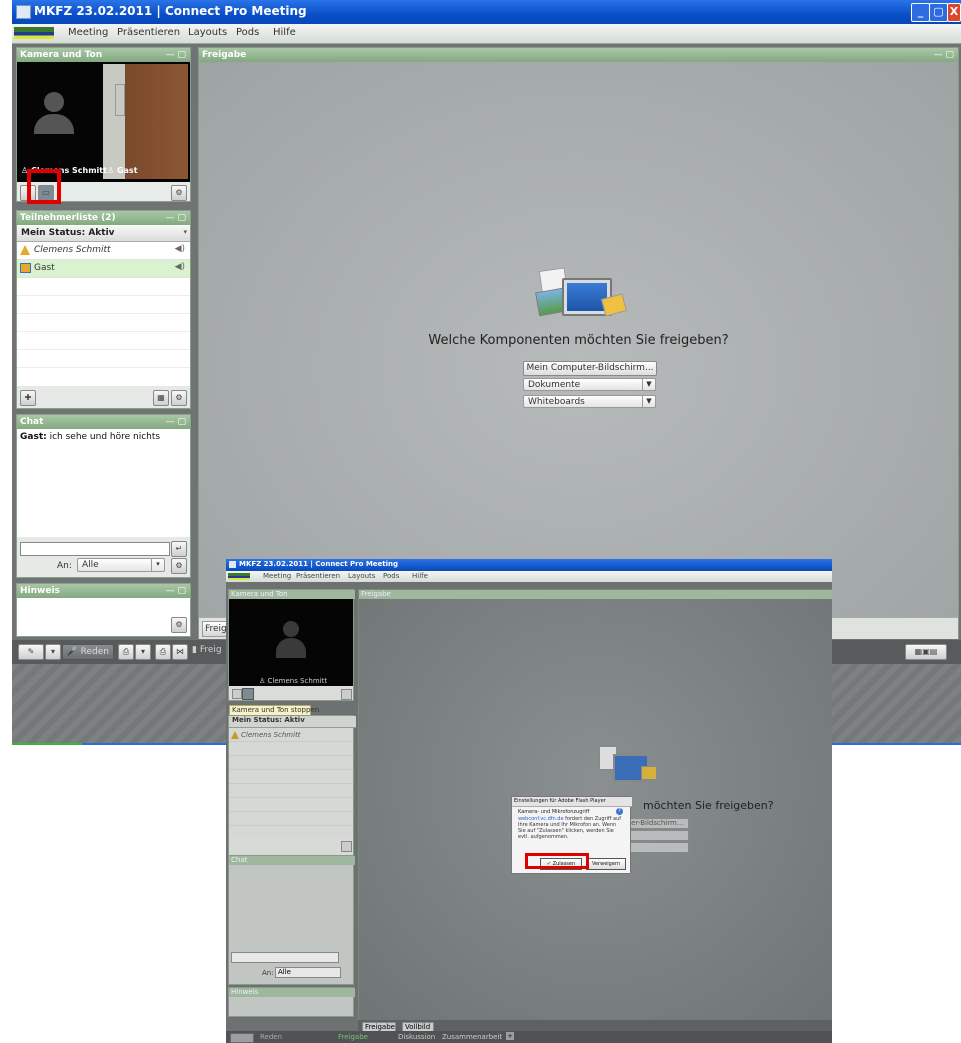 The width and height of the screenshot is (961, 1043). Describe the element at coordinates (589, 401) in the screenshot. I see `whiteboards-dropdown: Whiteboards ▼` at that location.